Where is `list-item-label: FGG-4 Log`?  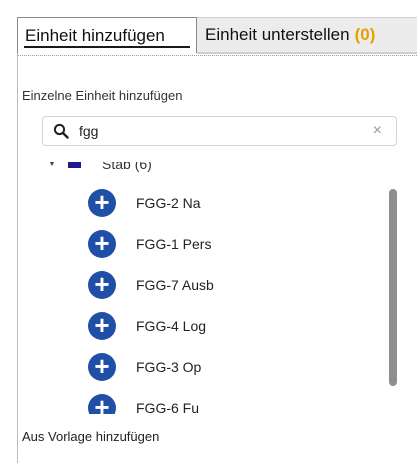
list-item-label: FGG-4 Log is located at coordinates (171, 326).